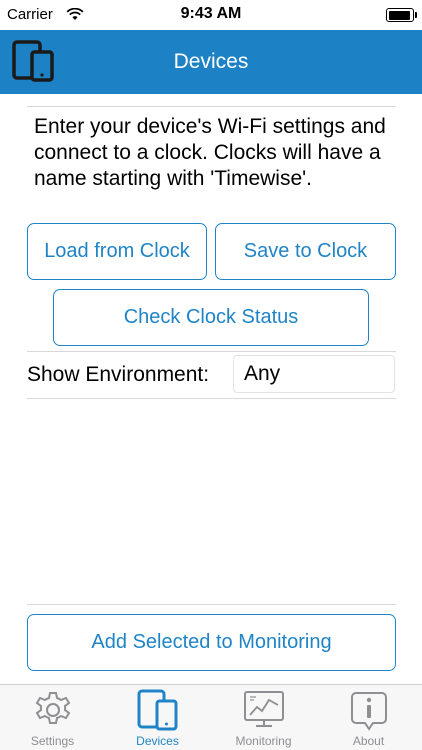 The image size is (422, 750). I want to click on check-clock-status-button: Check Clock Status, so click(211, 317).